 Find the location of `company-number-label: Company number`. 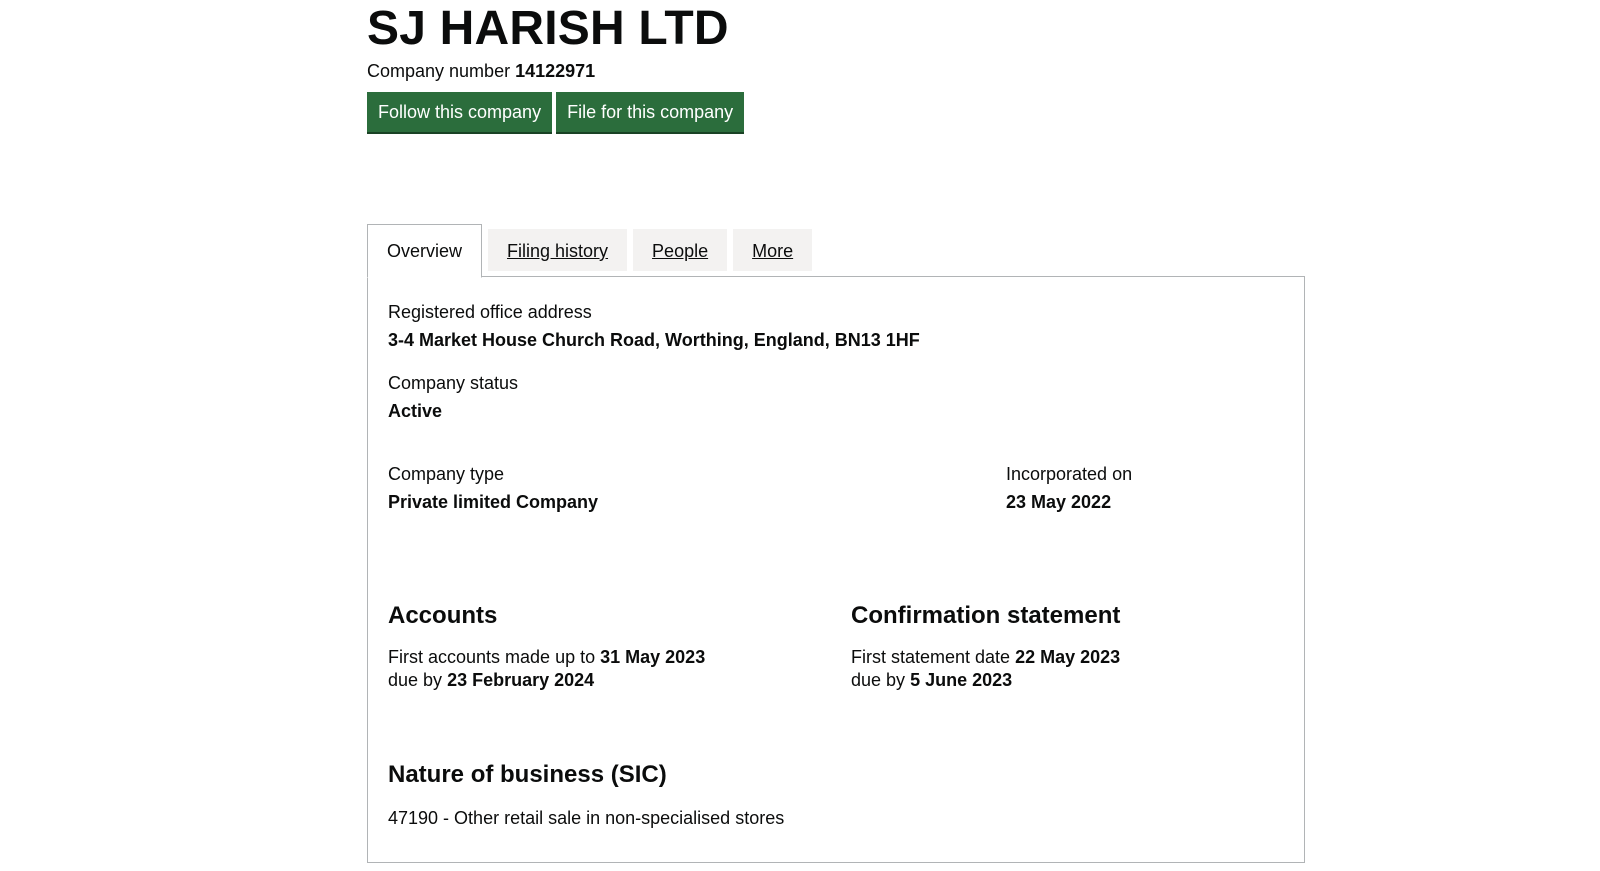

company-number-label: Company number is located at coordinates (439, 71).